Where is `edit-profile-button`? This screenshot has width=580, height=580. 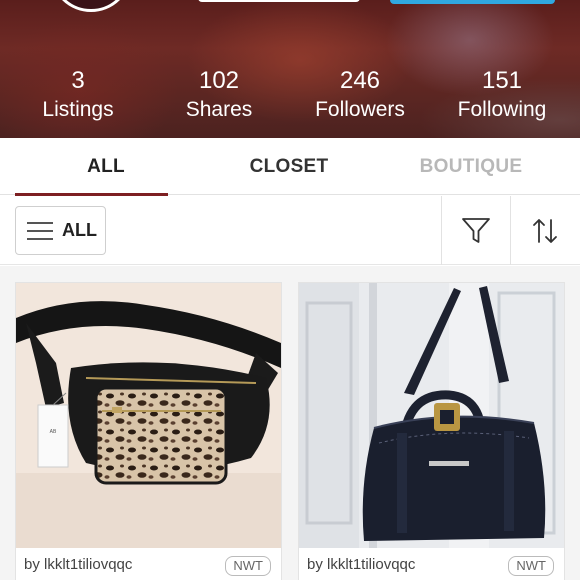
edit-profile-button is located at coordinates (279, 1).